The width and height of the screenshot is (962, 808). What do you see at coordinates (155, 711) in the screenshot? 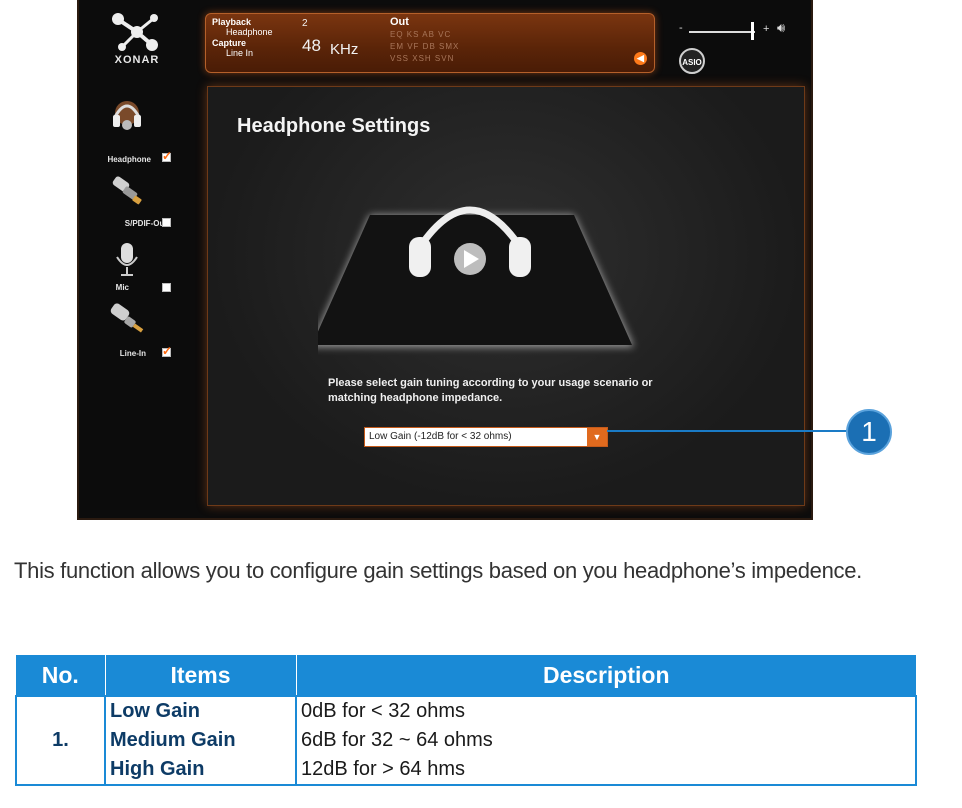
I see `item-low-gain: Low Gain` at bounding box center [155, 711].